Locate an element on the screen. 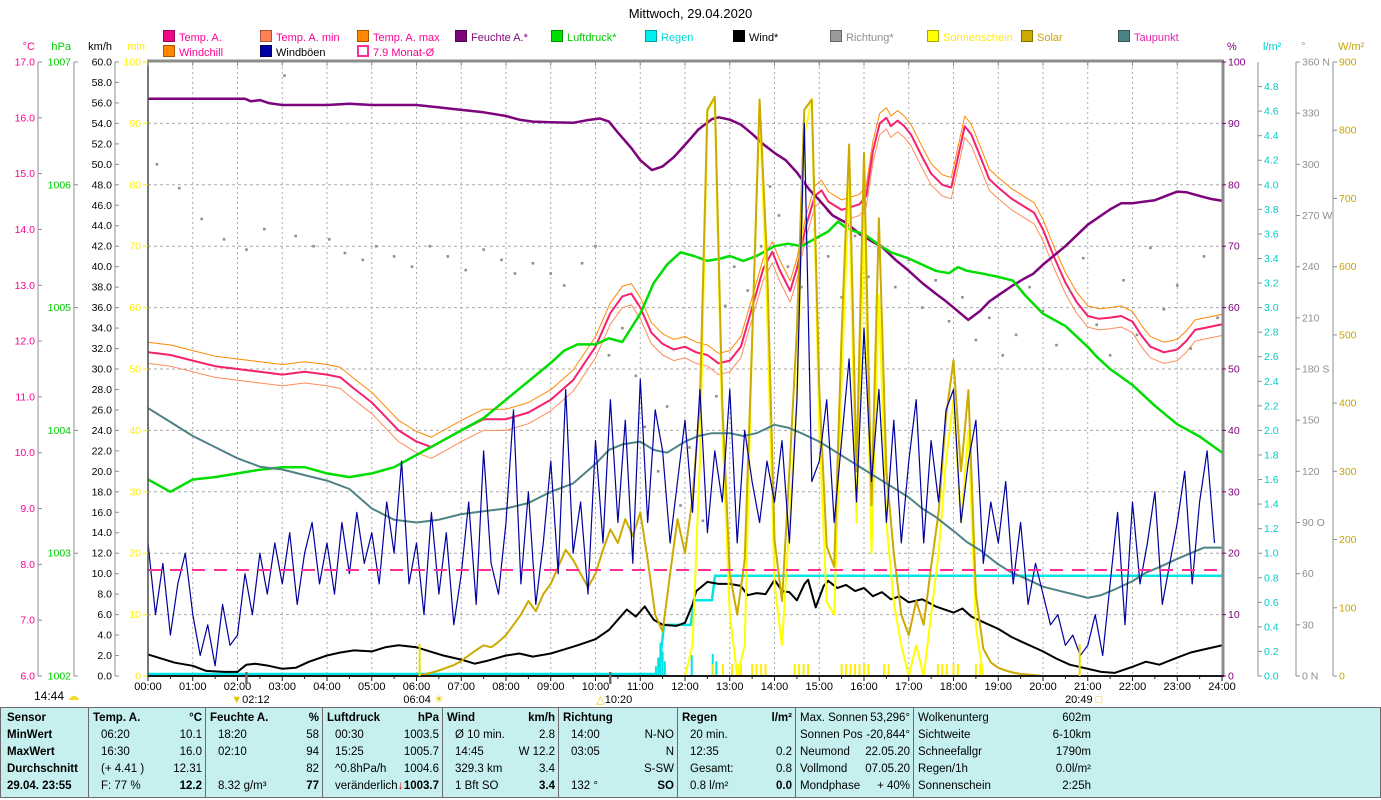 This screenshot has height=800, width=1381. svg-text: 120 is located at coordinates (1311, 472).